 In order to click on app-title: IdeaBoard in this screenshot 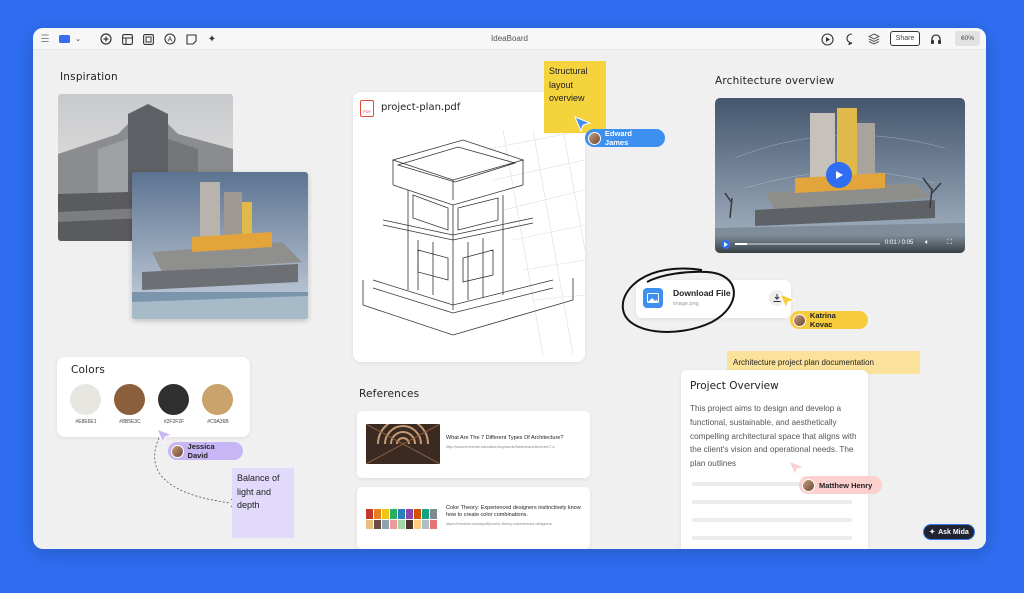, I will do `click(509, 38)`.